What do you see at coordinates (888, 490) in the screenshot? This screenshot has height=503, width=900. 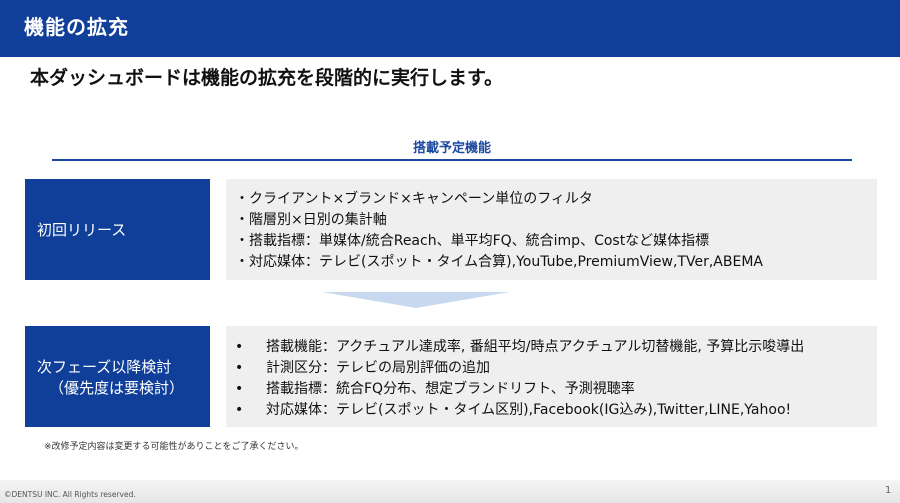 I see `page-number: 1` at bounding box center [888, 490].